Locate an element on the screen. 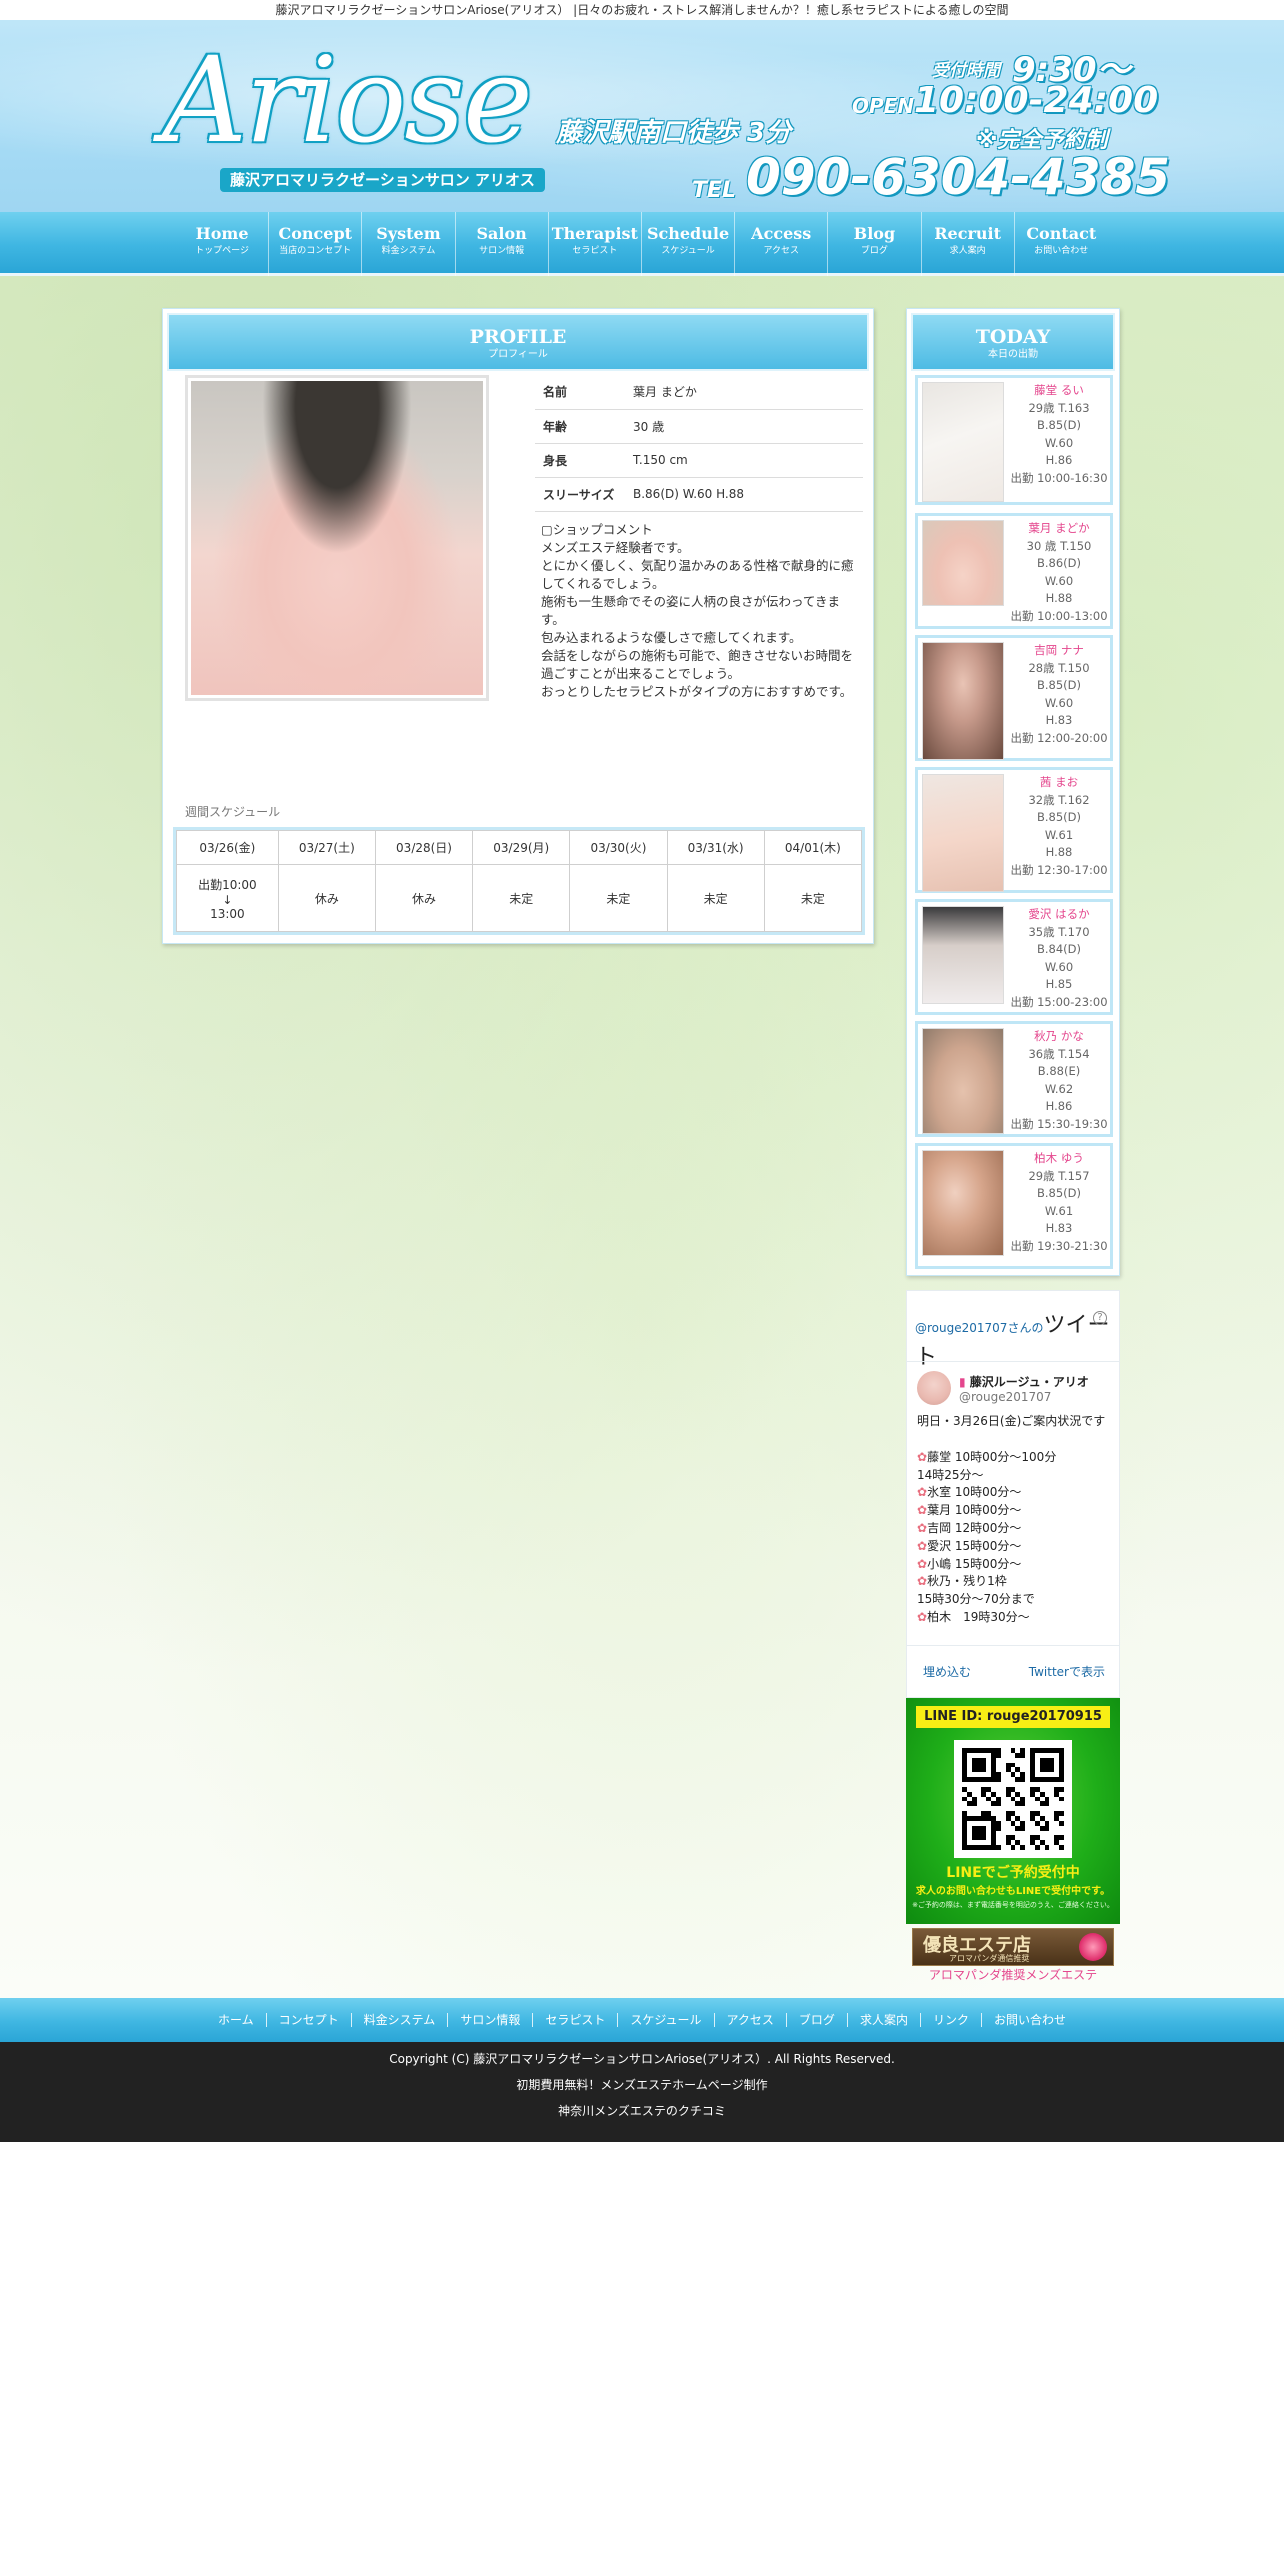  twitter-san: さんの is located at coordinates (1025, 1328).